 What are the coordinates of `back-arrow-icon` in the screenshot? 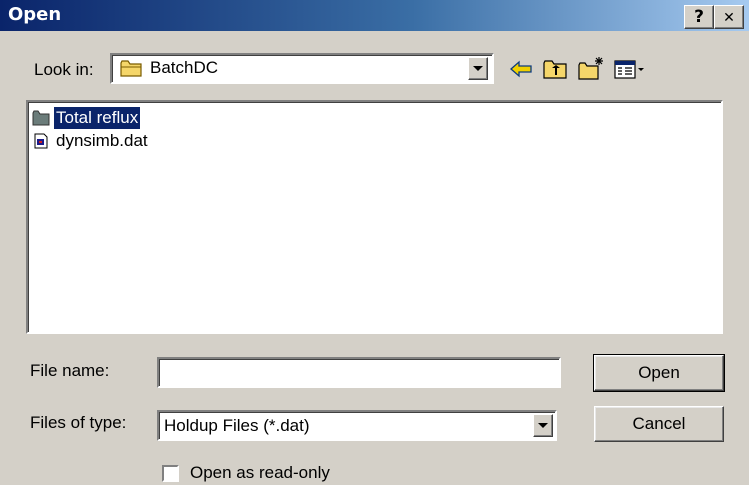 It's located at (521, 69).